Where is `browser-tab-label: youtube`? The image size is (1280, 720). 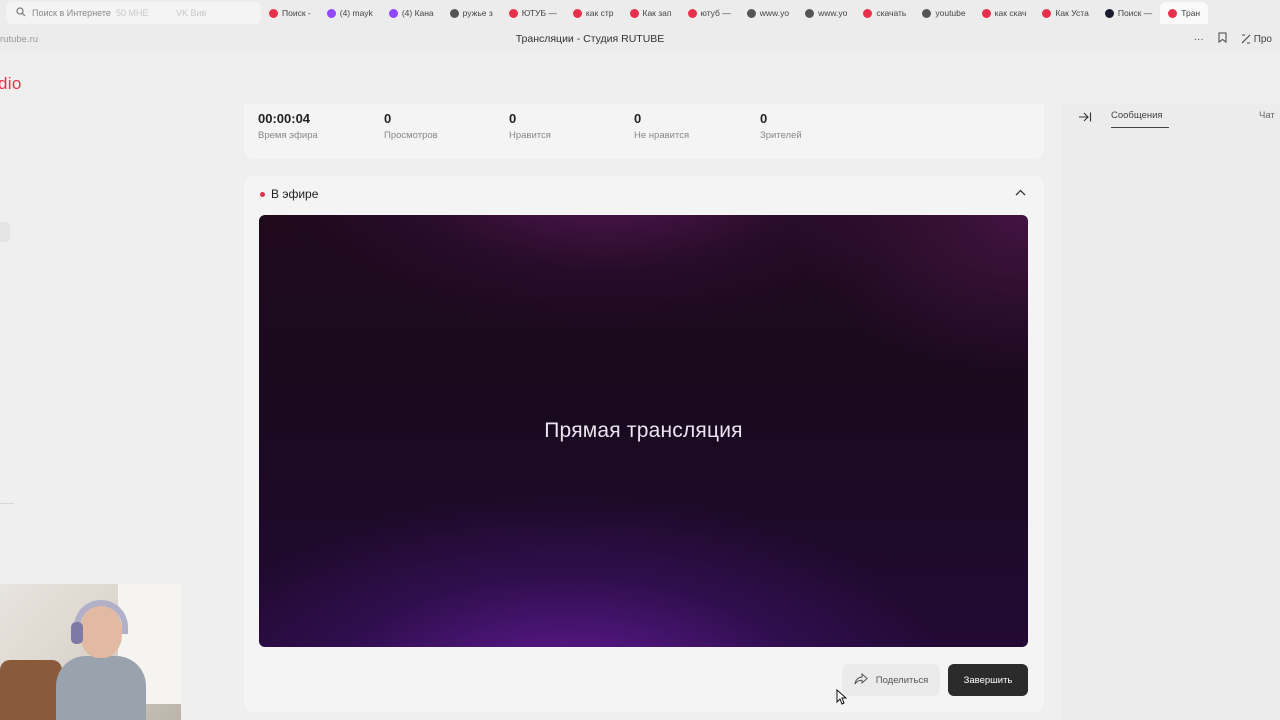
browser-tab-label: youtube is located at coordinates (950, 13).